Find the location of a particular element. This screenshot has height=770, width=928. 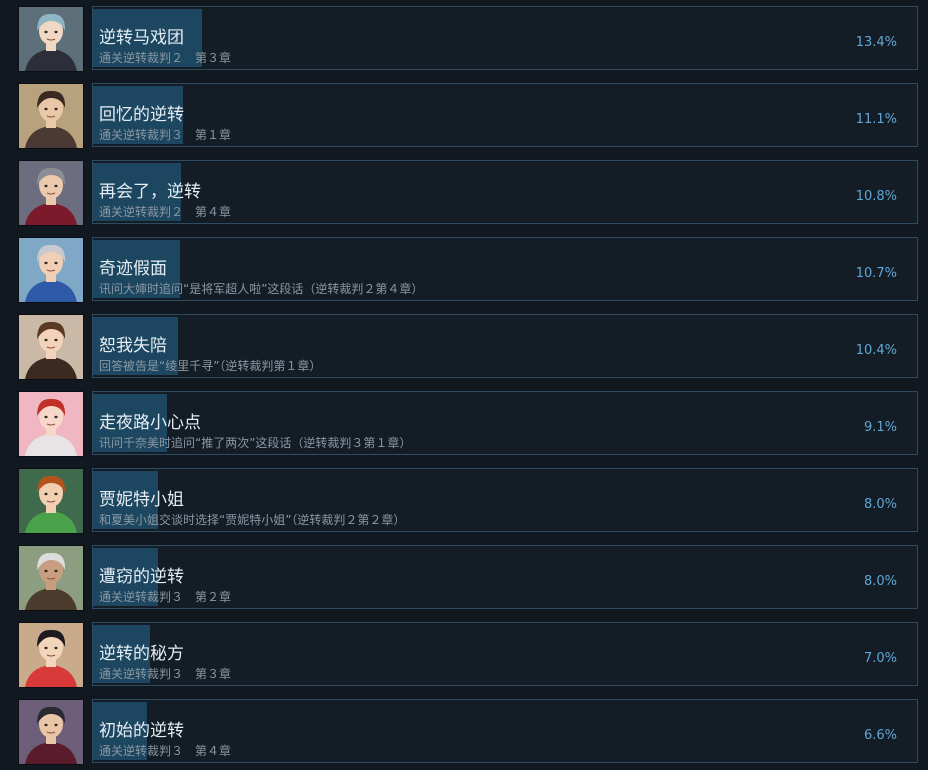

portrait-oldbag-icon is located at coordinates (51, 270).